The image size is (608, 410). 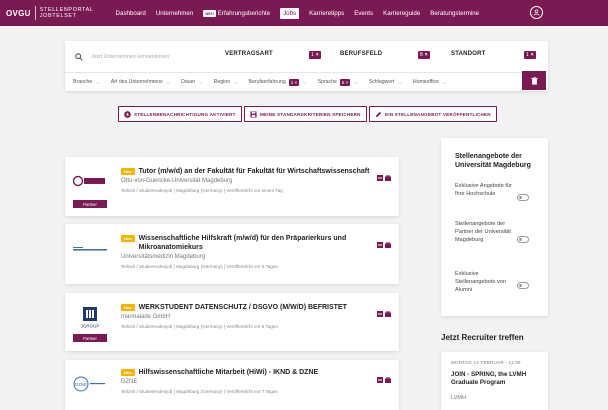 I want to click on recruiter-heading: Jetzt Recruiter treffen, so click(x=482, y=337).